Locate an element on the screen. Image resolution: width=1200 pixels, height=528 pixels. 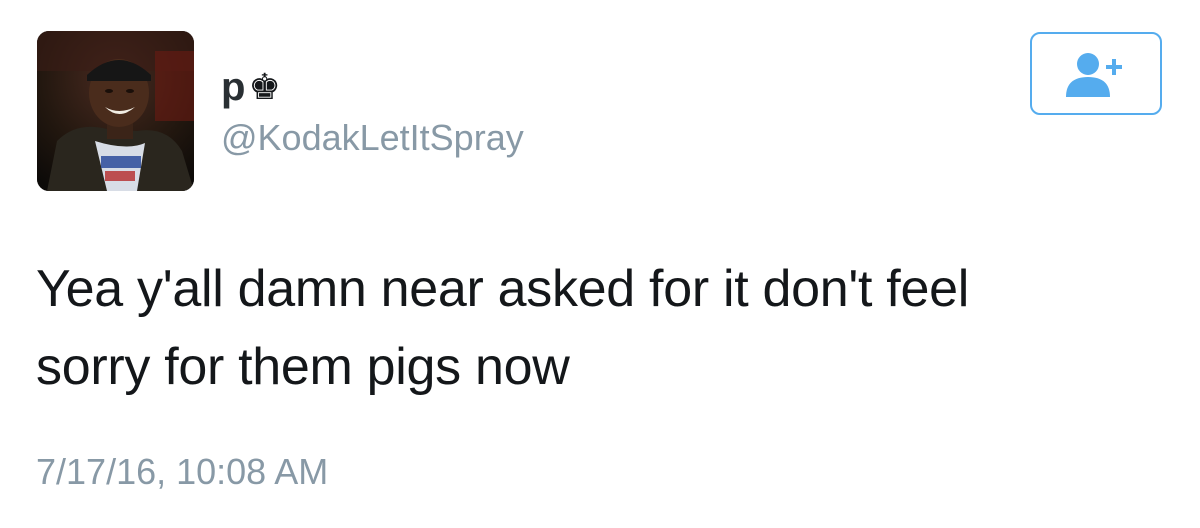
display-name-text: p is located at coordinates (233, 87).